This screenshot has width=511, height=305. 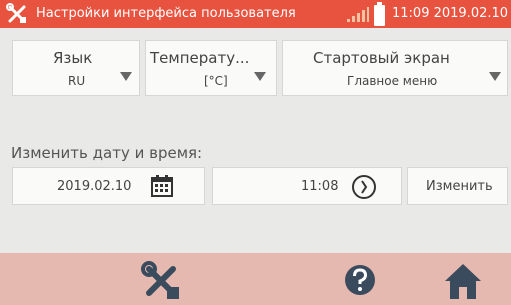 I want to click on help-tab, so click(x=360, y=279).